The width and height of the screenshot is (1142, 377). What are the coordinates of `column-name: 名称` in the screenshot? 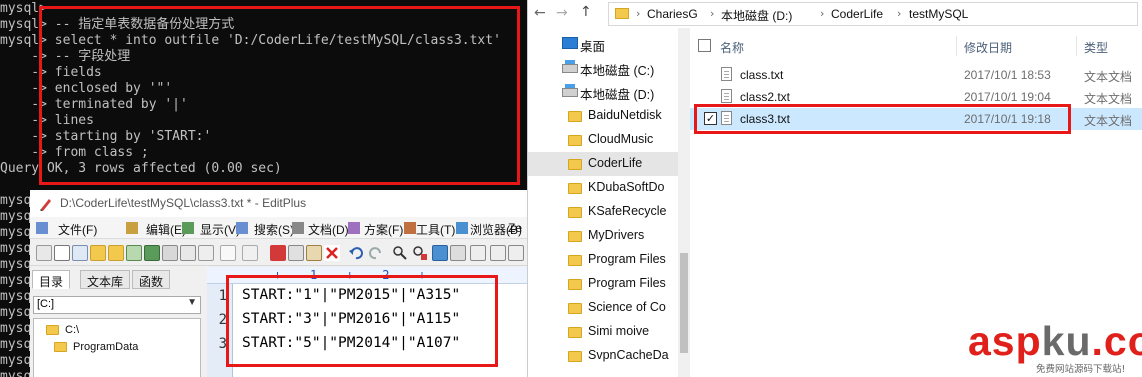 It's located at (732, 47).